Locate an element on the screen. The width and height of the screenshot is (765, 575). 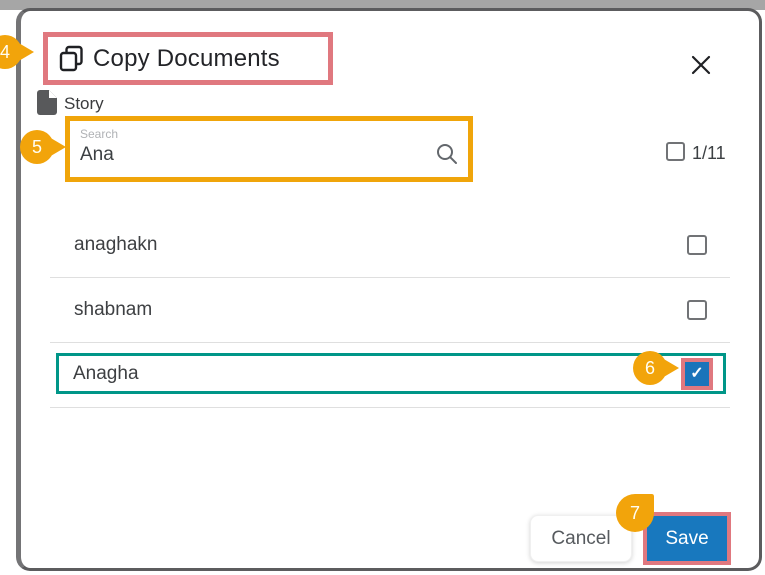
annotation-box-save: Save is located at coordinates (687, 538).